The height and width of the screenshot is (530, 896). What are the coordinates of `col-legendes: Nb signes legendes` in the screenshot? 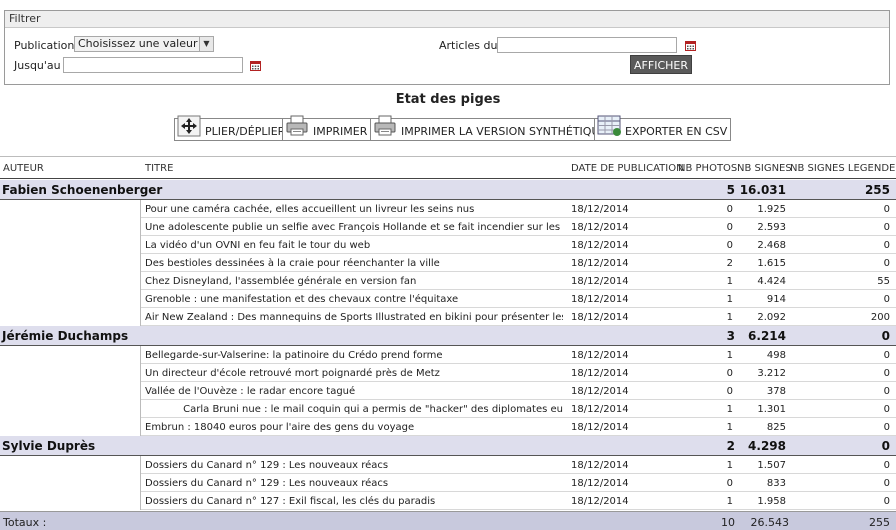 It's located at (843, 168).